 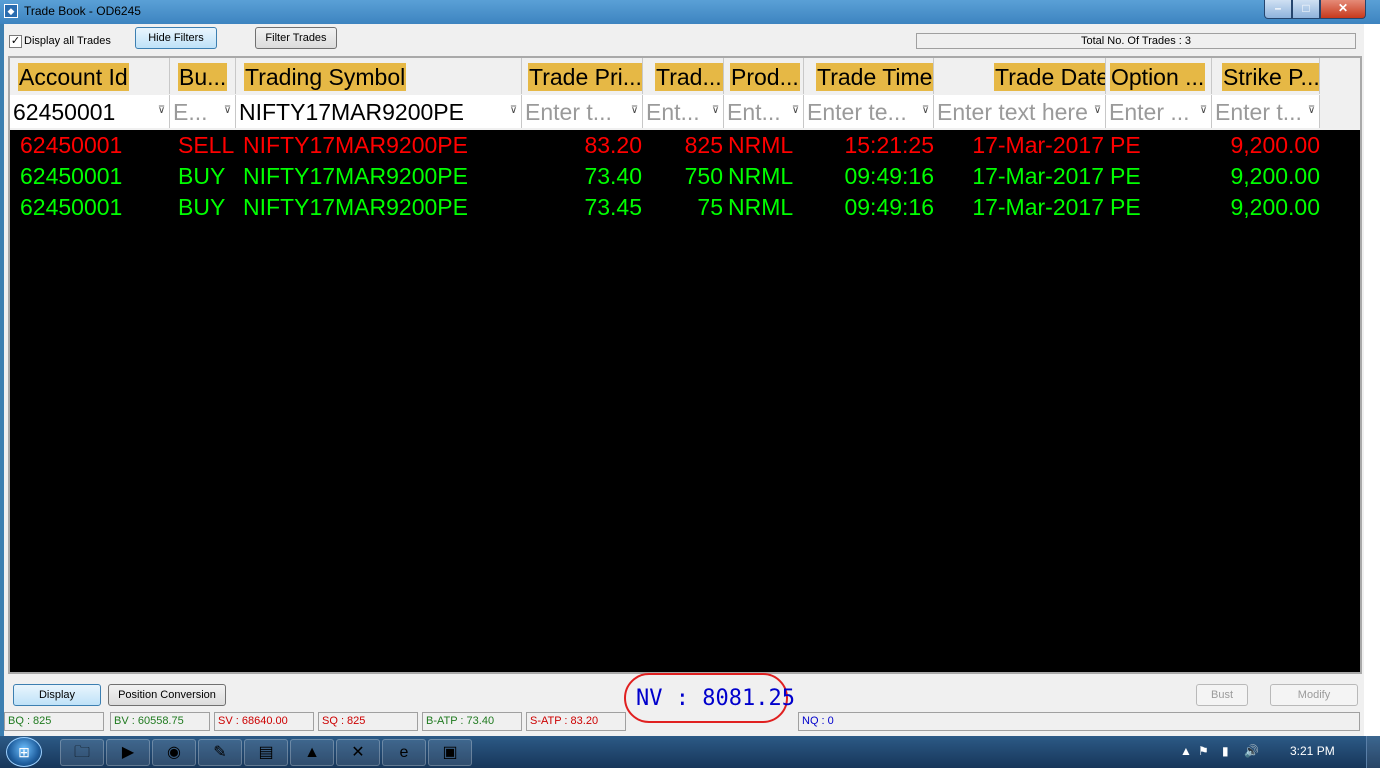 What do you see at coordinates (296, 38) in the screenshot?
I see `filter-trades-button: Filter Trades` at bounding box center [296, 38].